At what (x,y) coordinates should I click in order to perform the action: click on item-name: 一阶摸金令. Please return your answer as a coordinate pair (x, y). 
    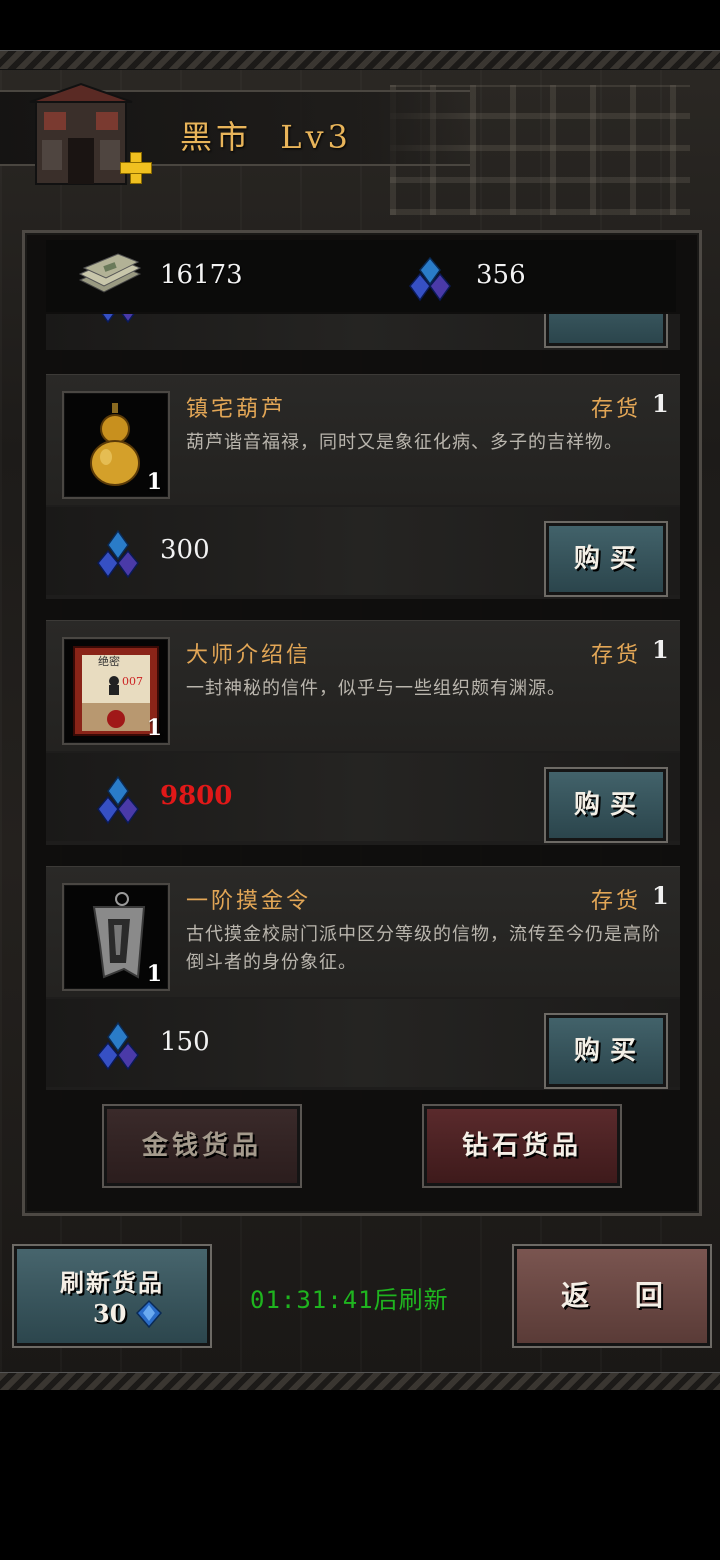
    Looking at the image, I should click on (249, 901).